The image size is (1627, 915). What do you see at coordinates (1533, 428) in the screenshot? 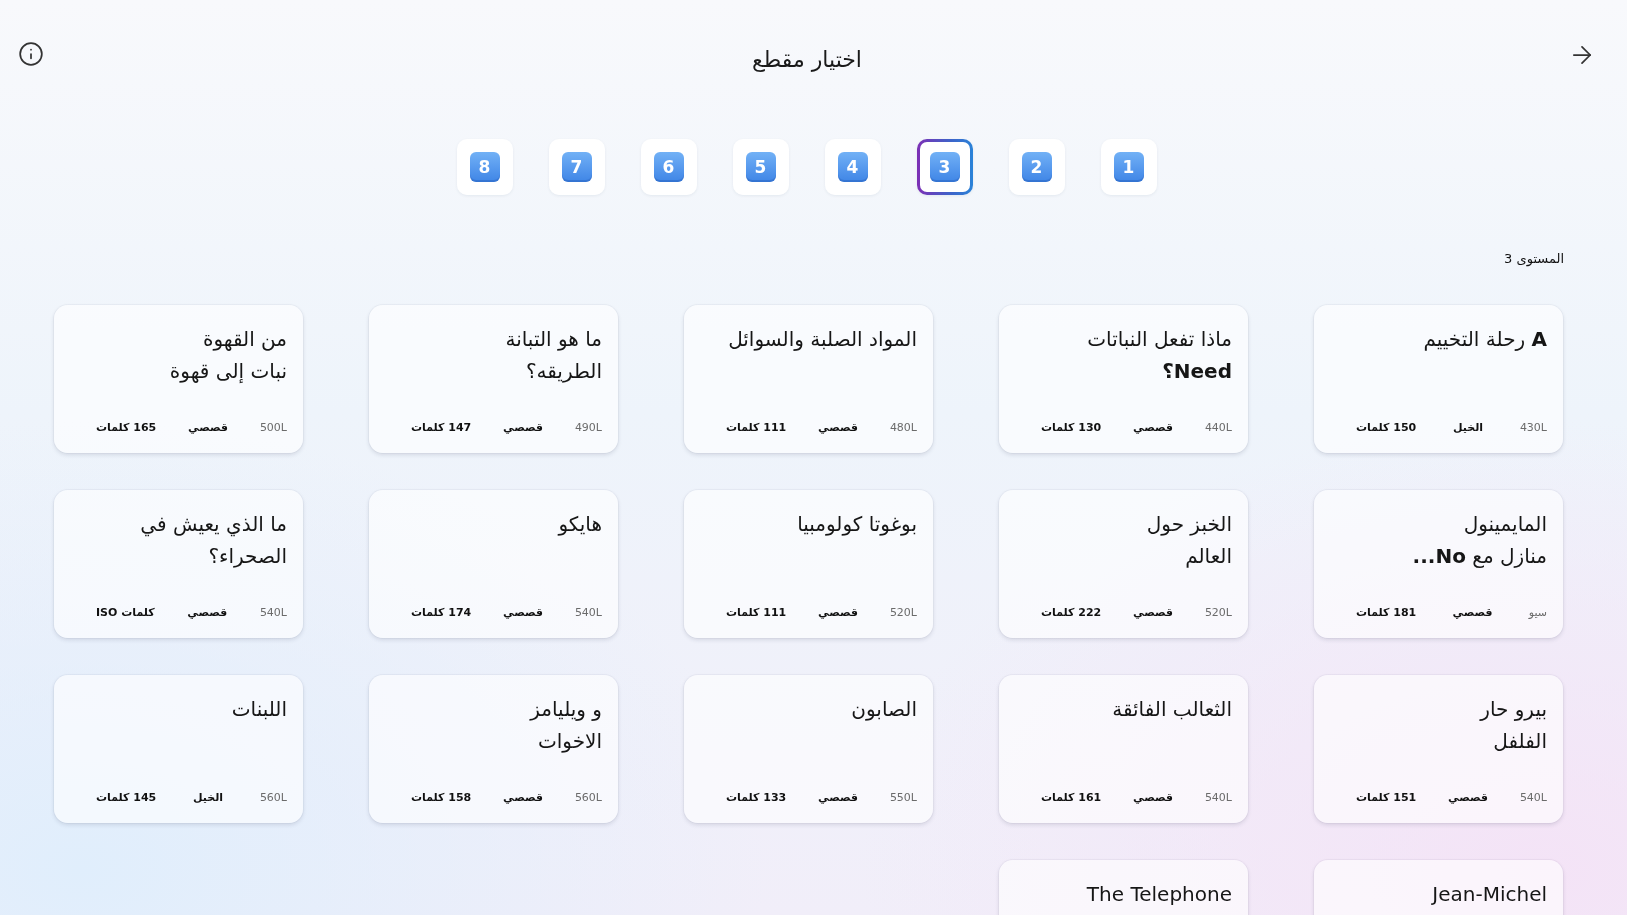
I see `lexile-level: 430L` at bounding box center [1533, 428].